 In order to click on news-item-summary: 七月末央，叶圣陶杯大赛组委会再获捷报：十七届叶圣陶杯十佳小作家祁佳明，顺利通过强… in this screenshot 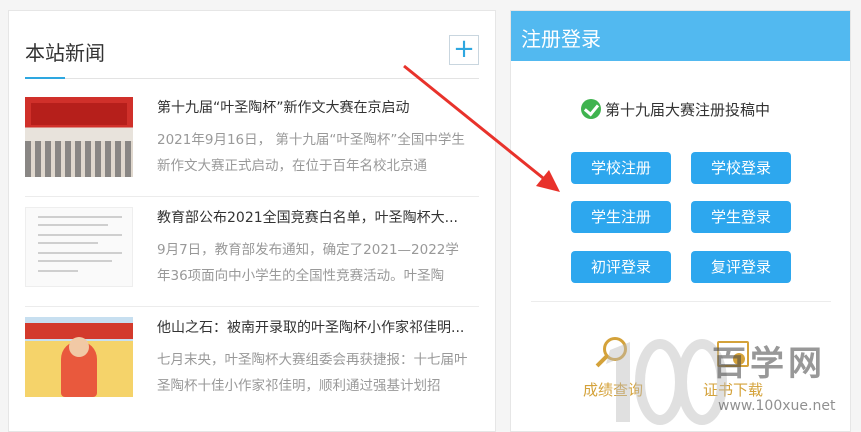, I will do `click(312, 373)`.